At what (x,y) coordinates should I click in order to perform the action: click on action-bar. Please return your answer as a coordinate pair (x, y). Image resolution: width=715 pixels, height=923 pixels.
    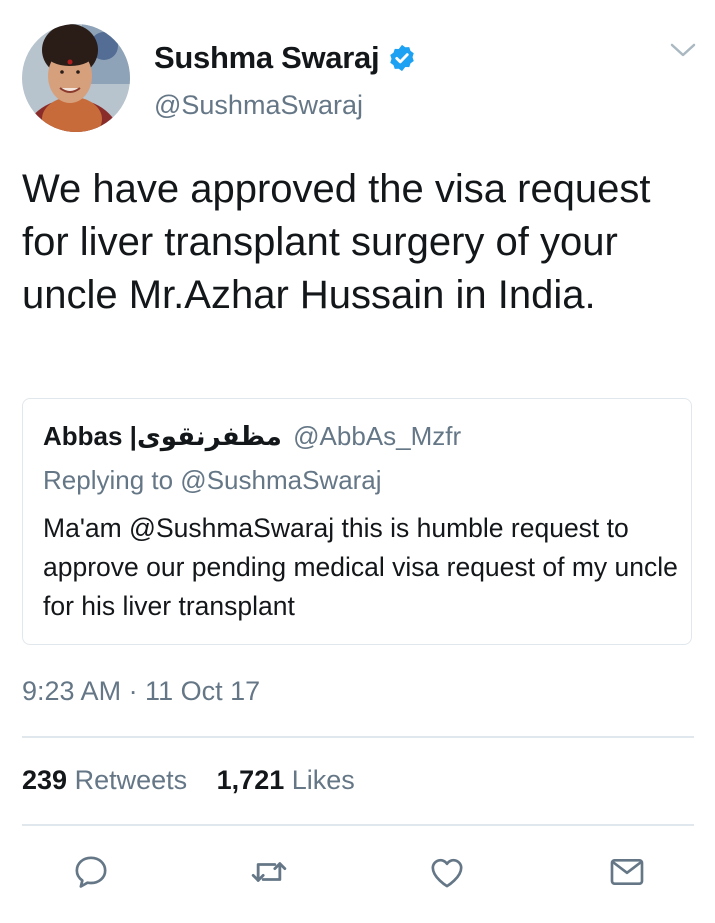
    Looking at the image, I should click on (357, 875).